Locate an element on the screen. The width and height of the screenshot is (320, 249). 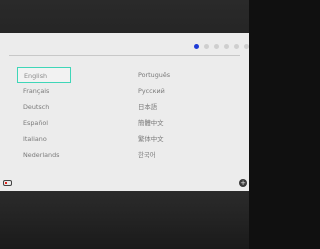
language-option: English is located at coordinates (44, 75).